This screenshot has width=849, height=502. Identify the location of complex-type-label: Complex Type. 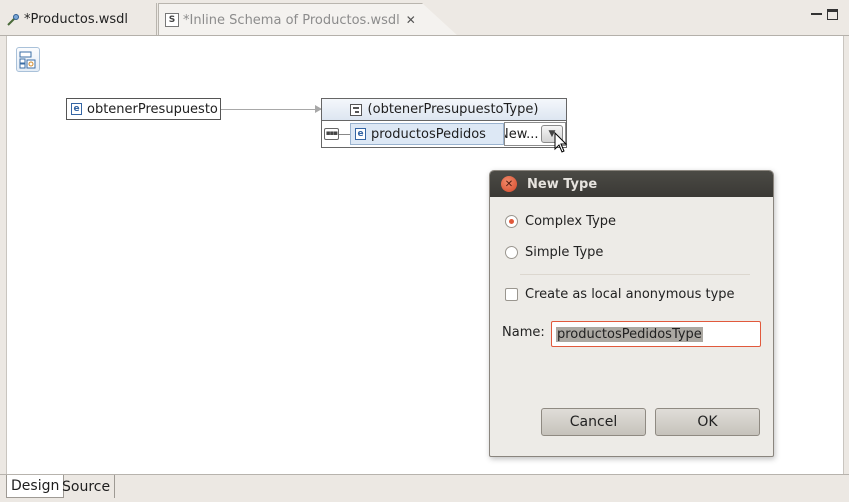
(571, 221).